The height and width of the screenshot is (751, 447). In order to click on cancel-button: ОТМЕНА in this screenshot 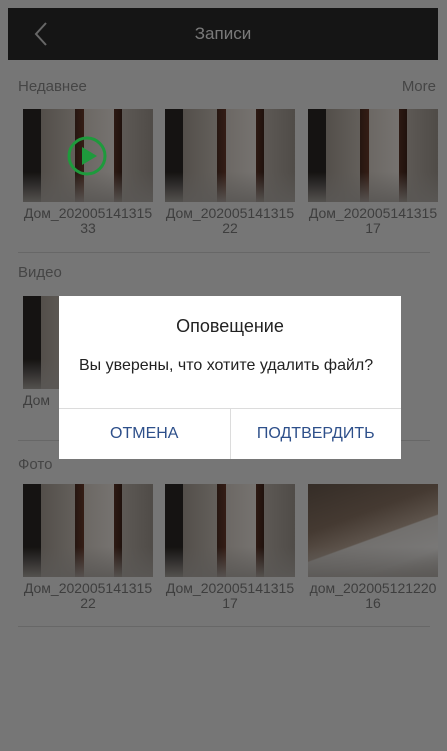, I will do `click(144, 434)`.